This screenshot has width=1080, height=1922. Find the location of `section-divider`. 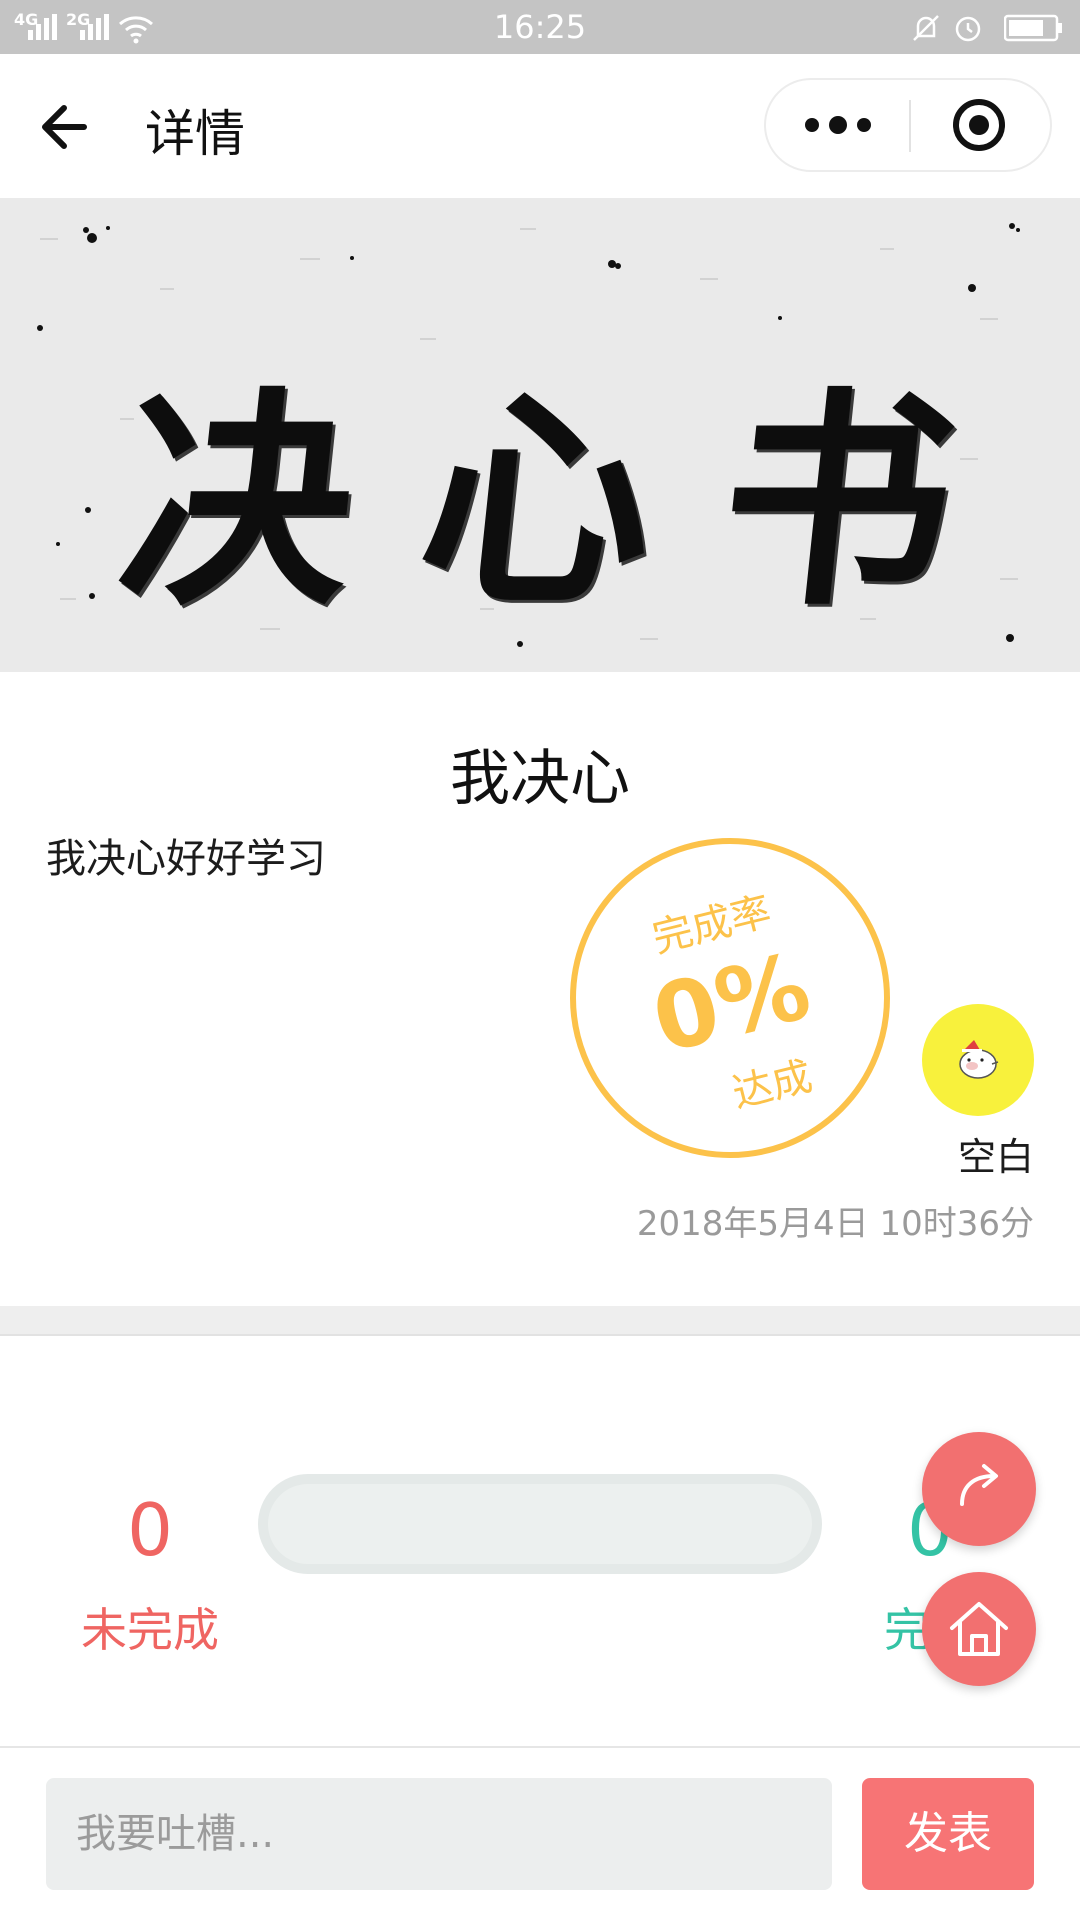

section-divider is located at coordinates (540, 1321).